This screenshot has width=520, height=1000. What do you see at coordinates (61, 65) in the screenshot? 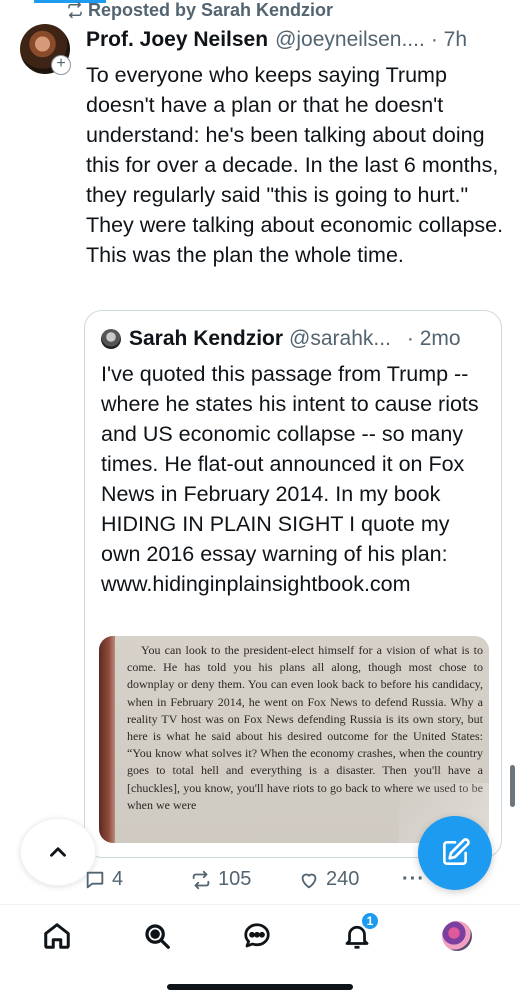
I see `follow-plus-icon: +` at bounding box center [61, 65].